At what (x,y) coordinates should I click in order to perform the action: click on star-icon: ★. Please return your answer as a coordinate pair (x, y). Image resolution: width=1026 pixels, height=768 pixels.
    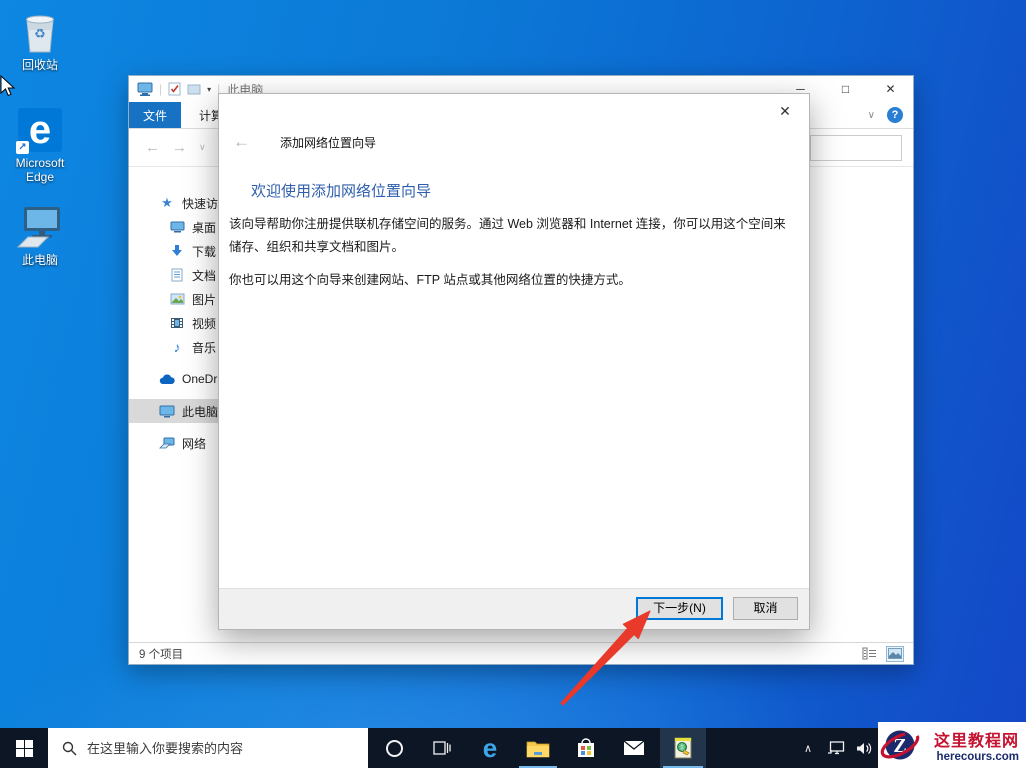
    Looking at the image, I should click on (167, 202).